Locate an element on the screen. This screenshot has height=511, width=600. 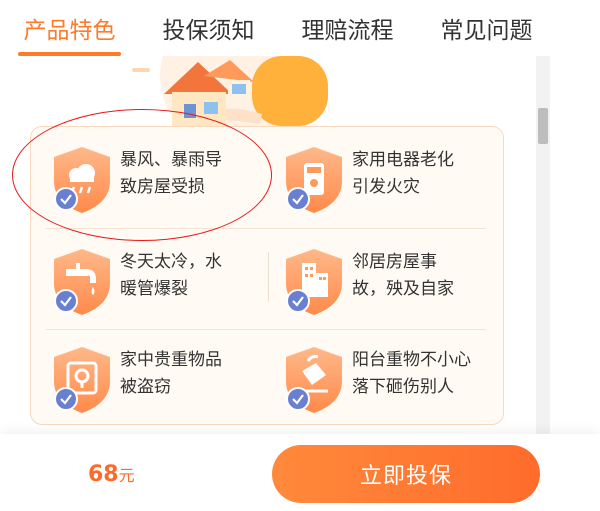
feature-label: 家用电器老化 引发火灾 is located at coordinates (403, 173).